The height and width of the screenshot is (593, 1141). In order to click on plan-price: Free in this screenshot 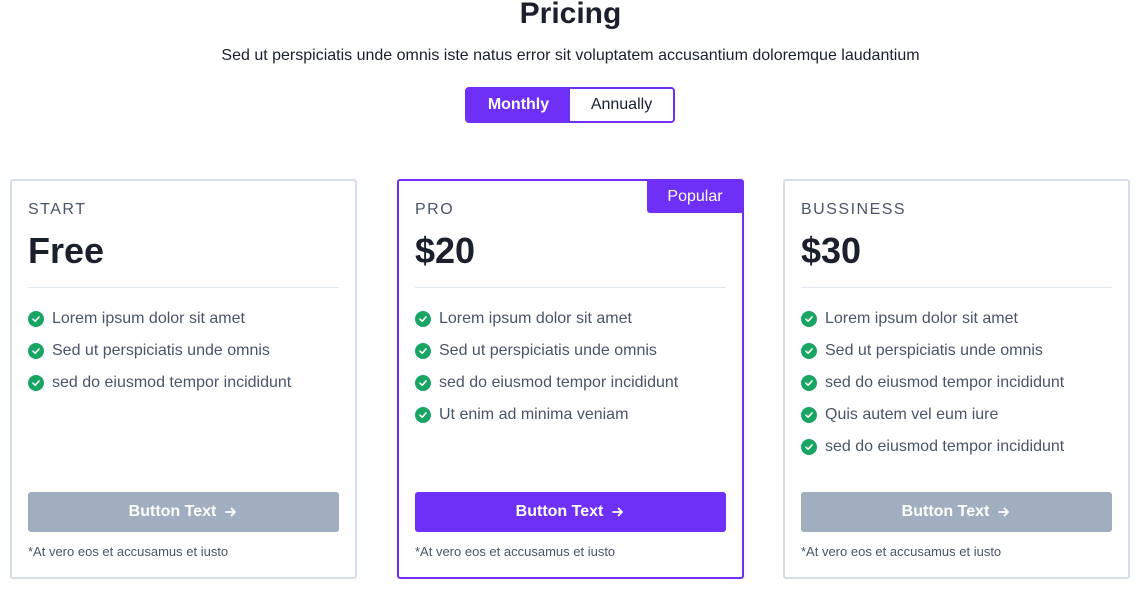, I will do `click(66, 250)`.